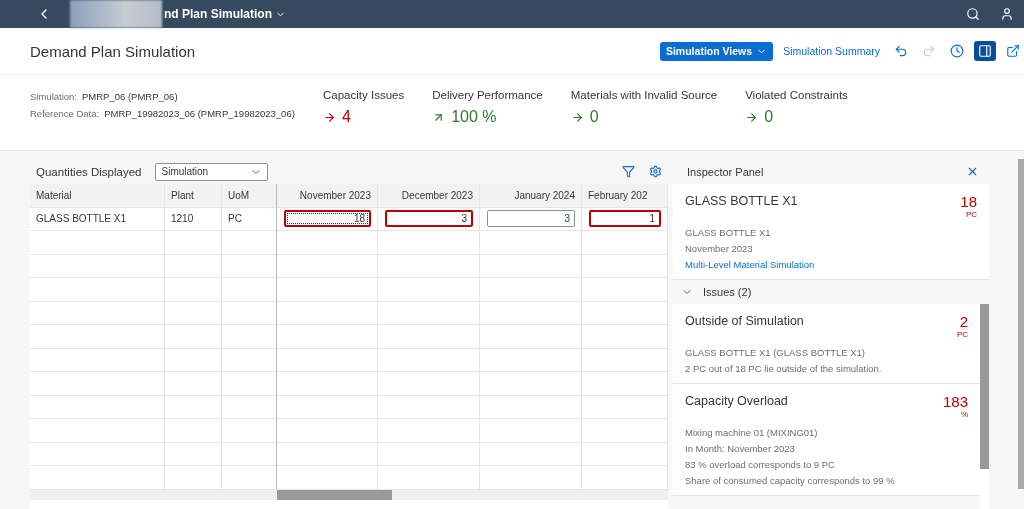 The image size is (1024, 509). I want to click on quantities-select: Simulation, so click(212, 171).